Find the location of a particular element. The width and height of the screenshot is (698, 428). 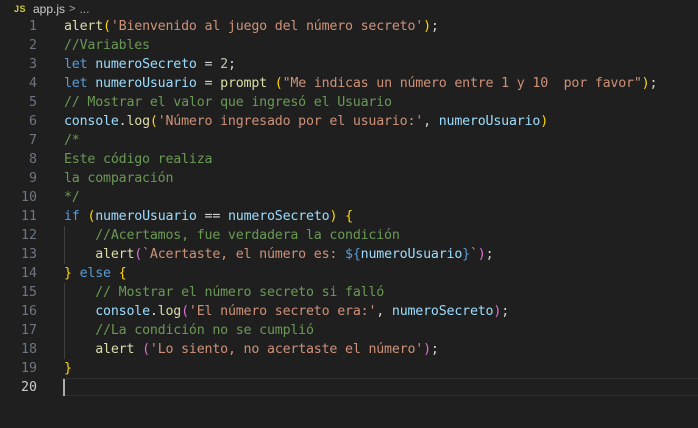

code-line: 15 // Mostrar el número secreto si falló is located at coordinates (349, 292).